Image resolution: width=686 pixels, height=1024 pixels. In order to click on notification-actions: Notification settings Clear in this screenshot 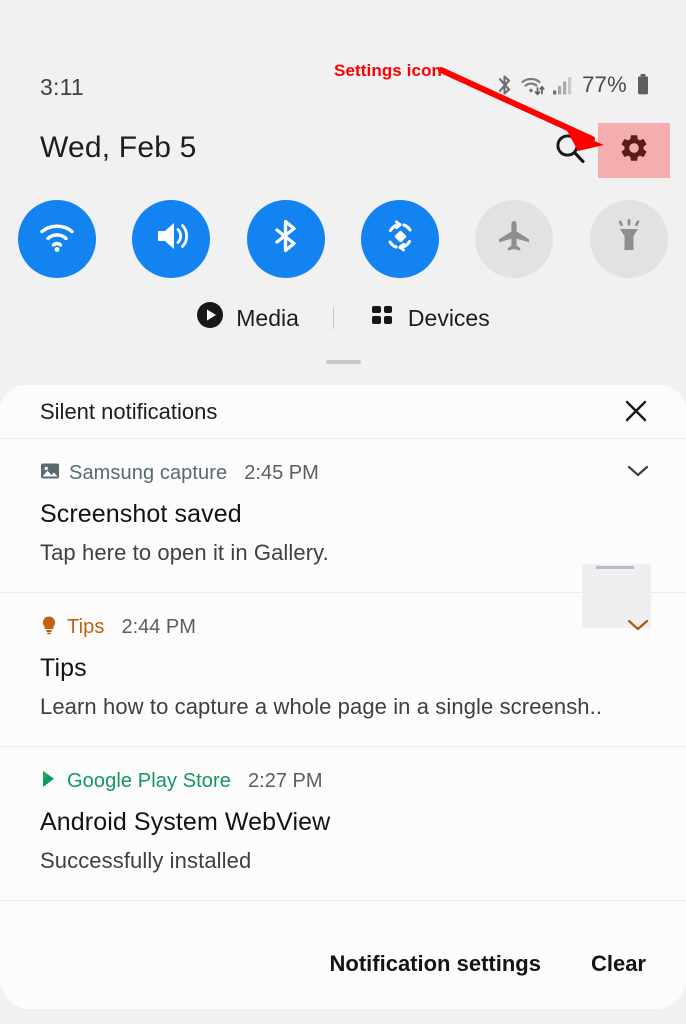, I will do `click(343, 970)`.